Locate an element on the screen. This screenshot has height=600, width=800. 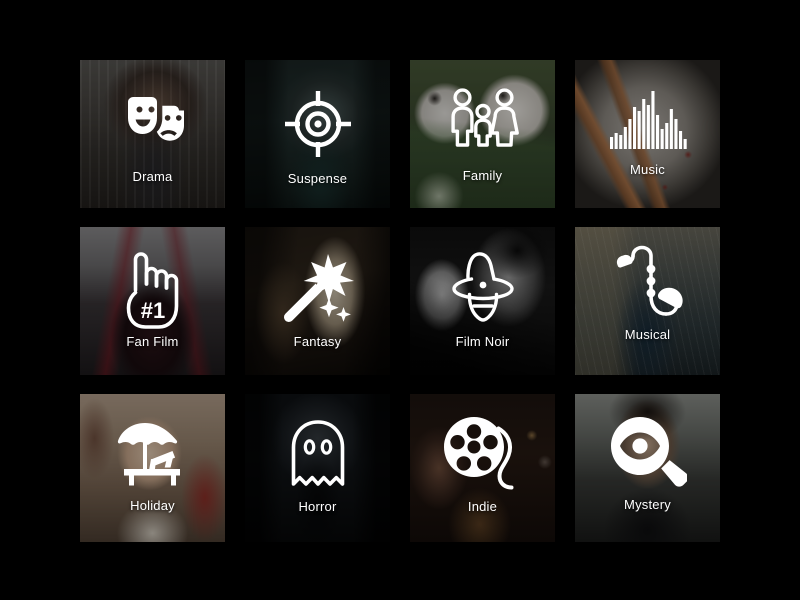
genre-label: Mystery is located at coordinates (647, 504).